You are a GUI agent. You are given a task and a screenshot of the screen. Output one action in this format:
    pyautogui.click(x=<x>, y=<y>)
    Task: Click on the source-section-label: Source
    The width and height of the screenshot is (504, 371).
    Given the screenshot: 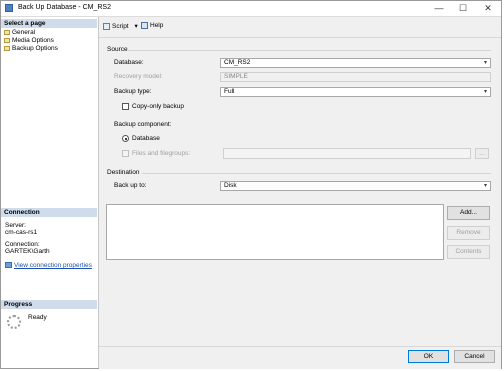 What is the action you would take?
    pyautogui.click(x=117, y=49)
    